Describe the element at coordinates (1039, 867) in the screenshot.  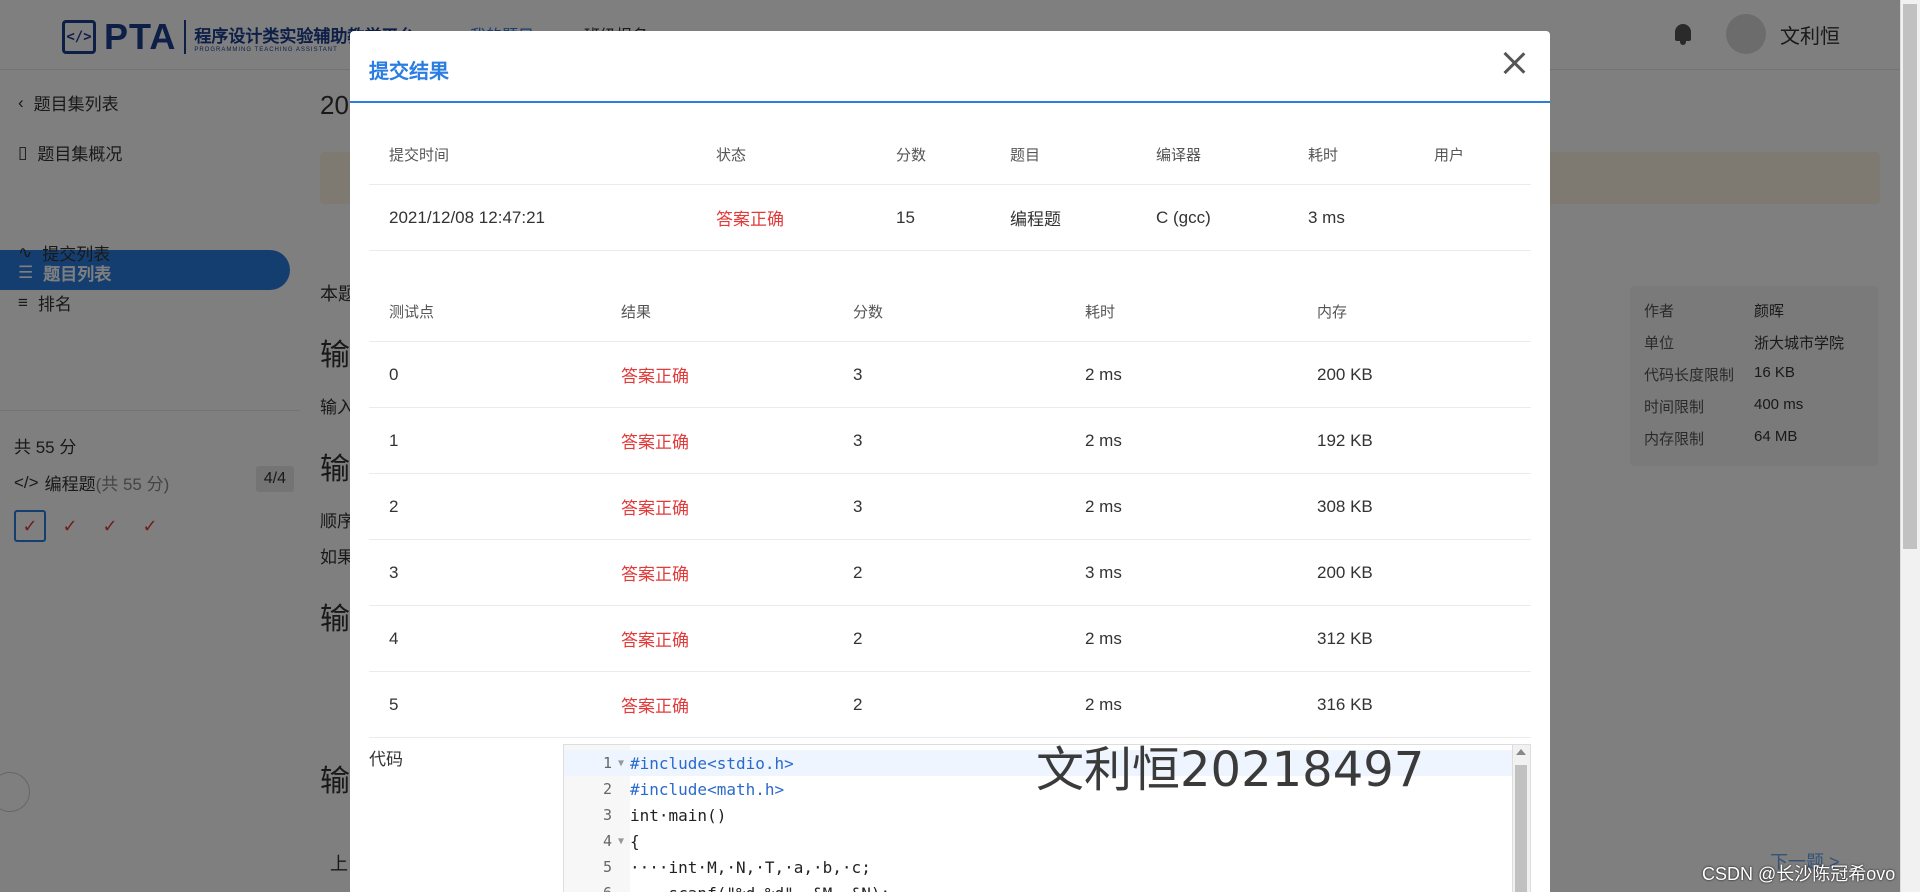
I see `code-line: 5 ····int·M,·N,·T,·a,·b,·c;` at that location.